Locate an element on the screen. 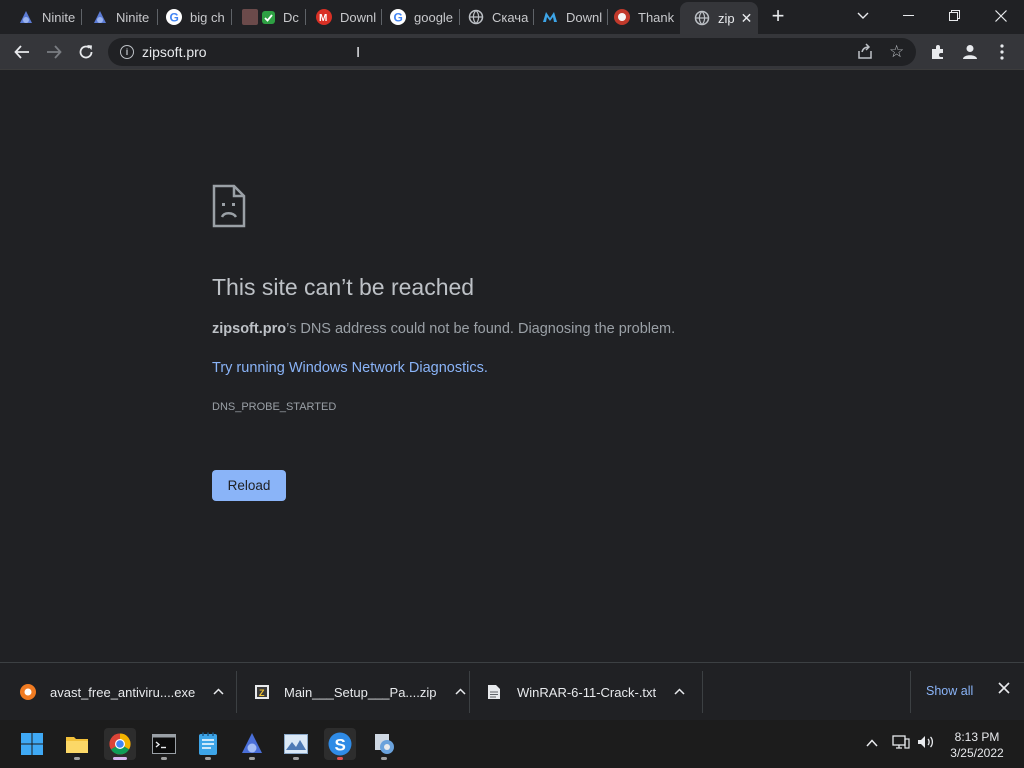 This screenshot has height=768, width=1024. tab-malwarebytes: Downl is located at coordinates (568, 17).